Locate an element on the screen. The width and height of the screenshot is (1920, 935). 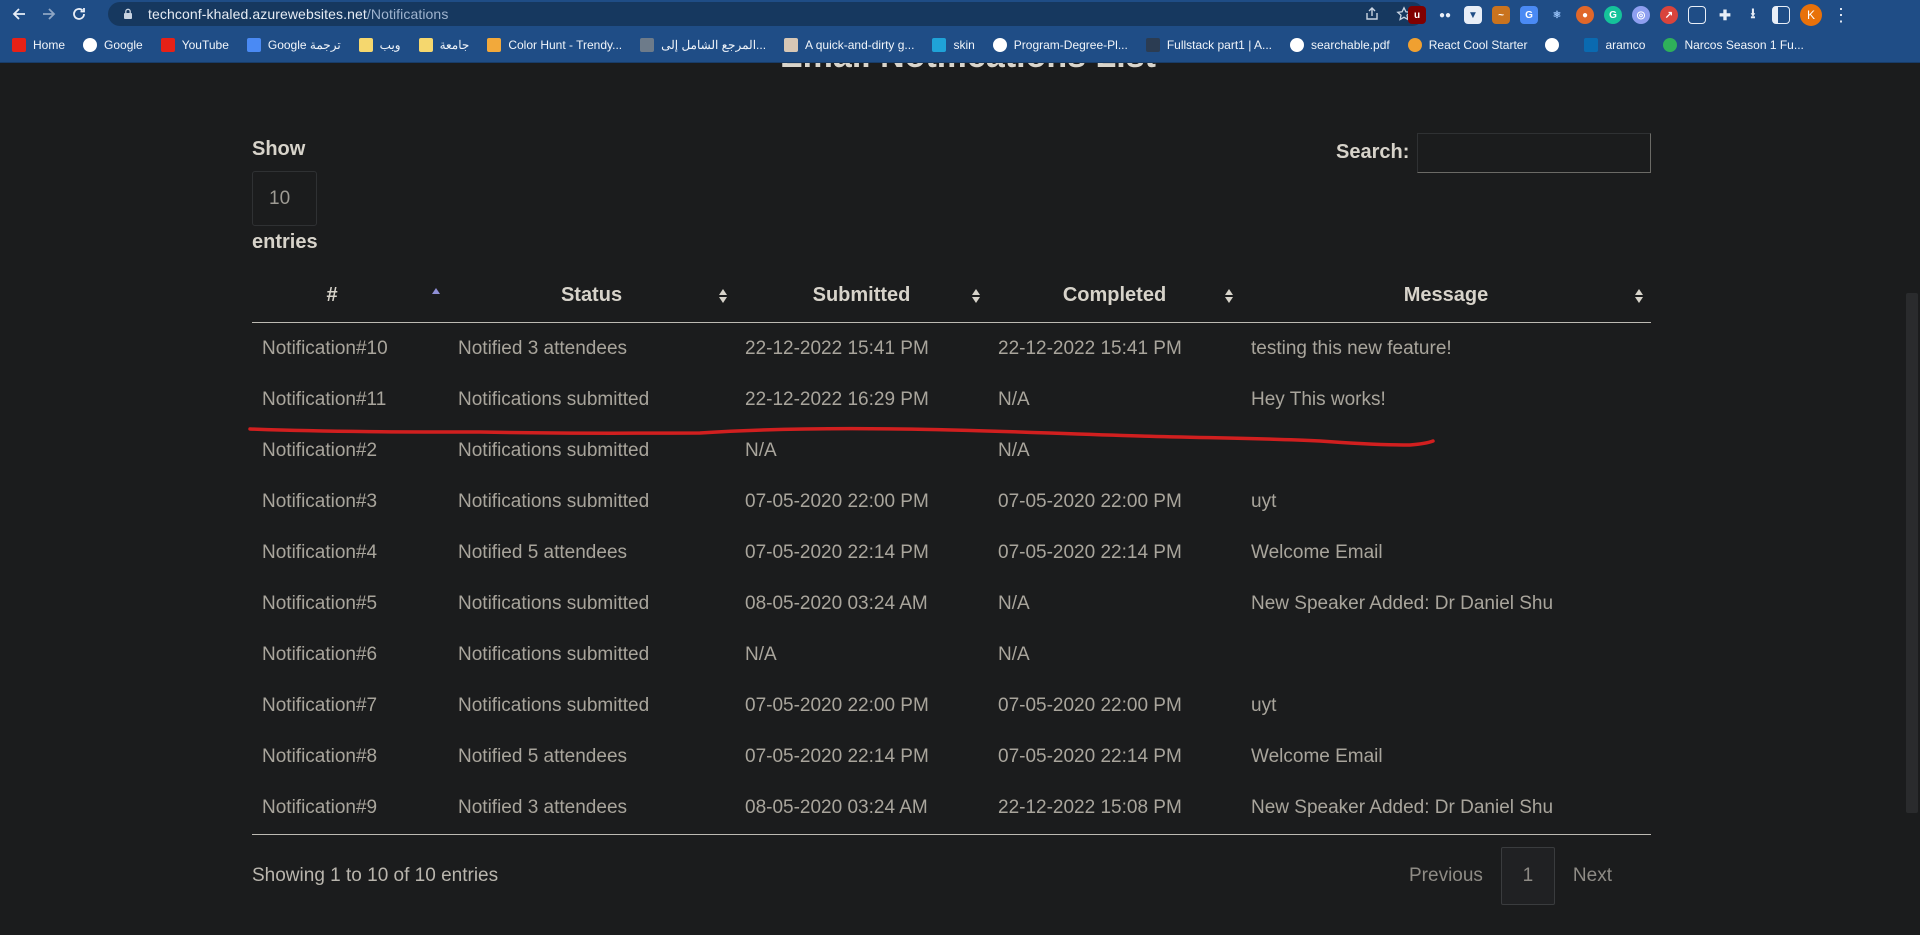
bookmark-label: aramco is located at coordinates (1625, 45).